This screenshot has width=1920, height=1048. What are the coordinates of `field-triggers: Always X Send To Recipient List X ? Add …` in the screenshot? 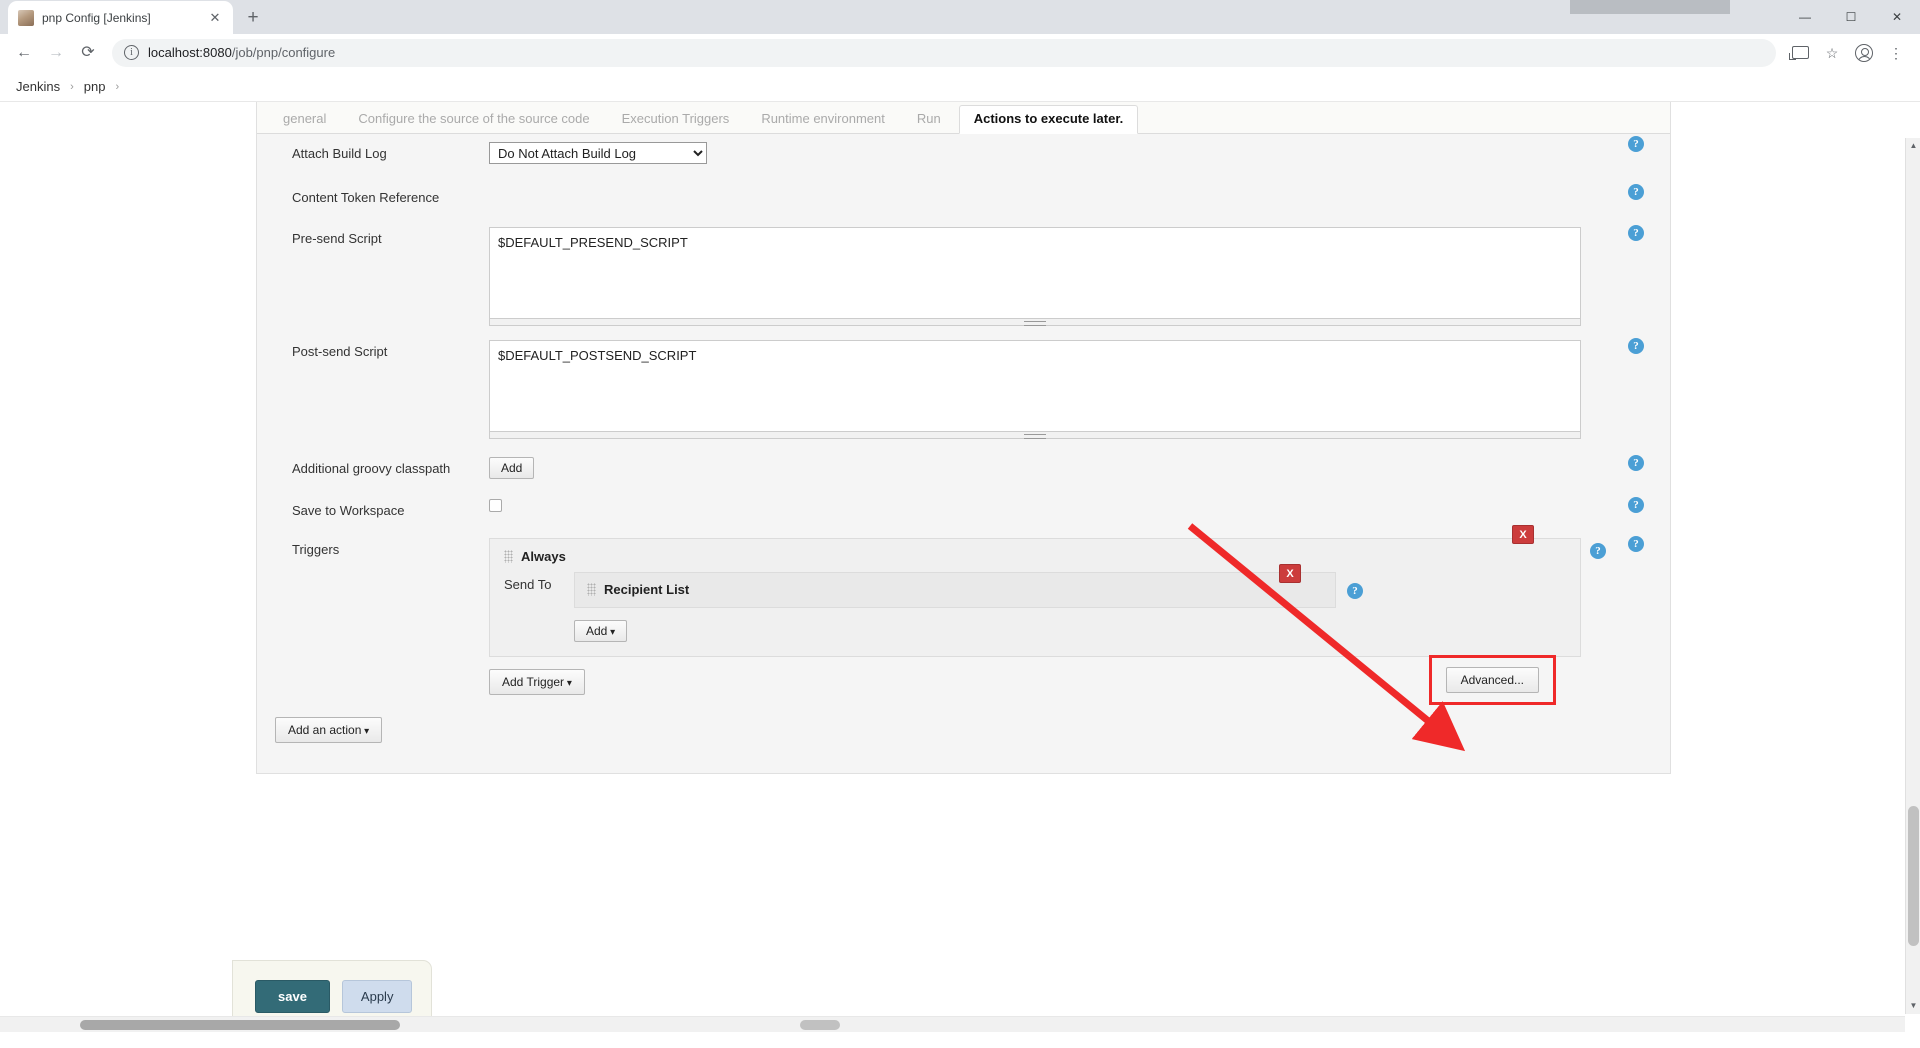 It's located at (1079, 615).